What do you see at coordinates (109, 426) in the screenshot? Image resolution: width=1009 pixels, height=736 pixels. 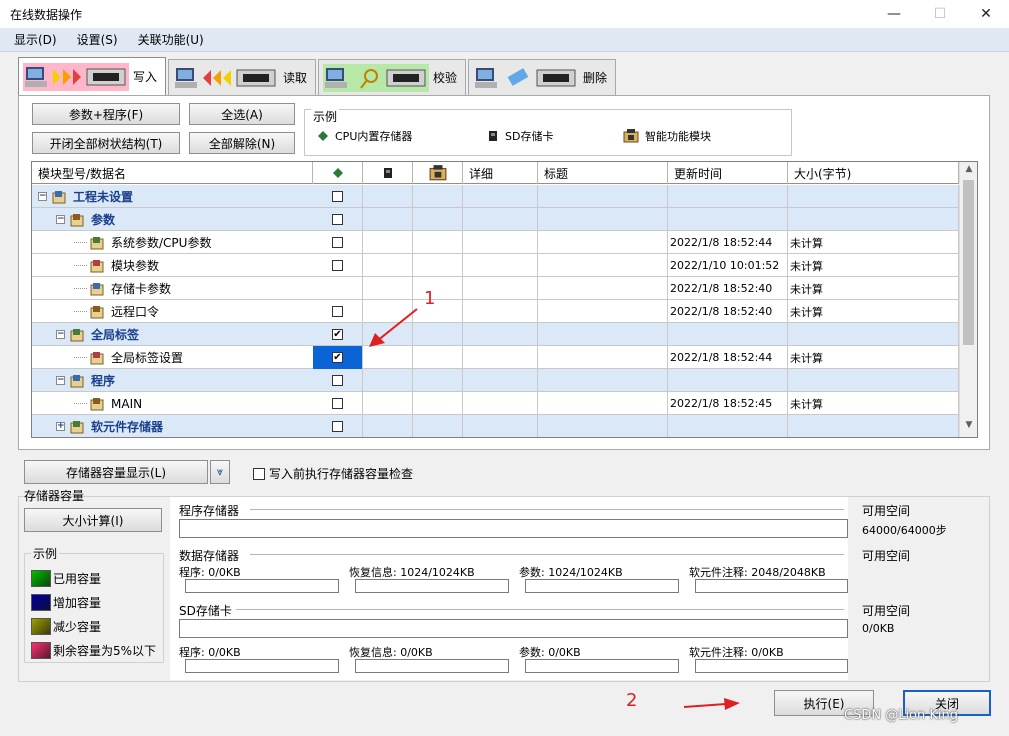 I see `tree-node: + 软元件存储器` at bounding box center [109, 426].